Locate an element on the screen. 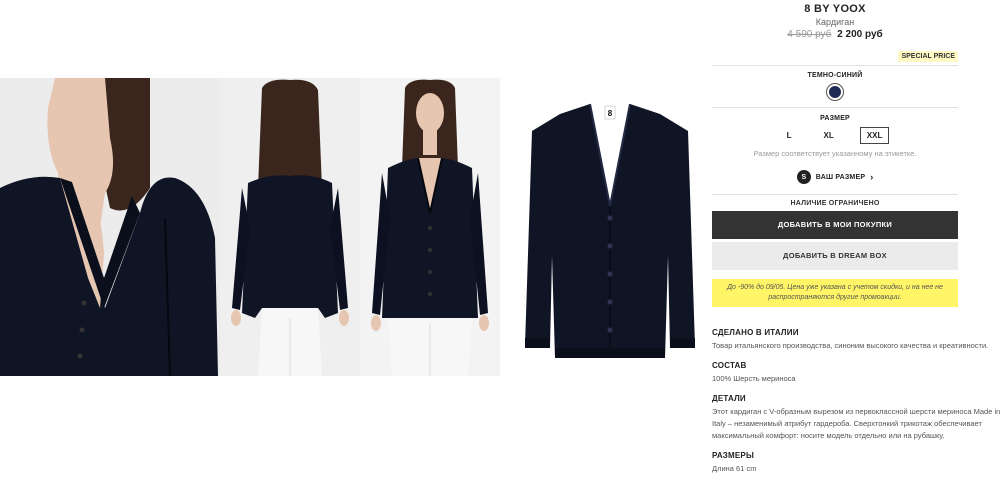  color-swatch-navy is located at coordinates (835, 92).